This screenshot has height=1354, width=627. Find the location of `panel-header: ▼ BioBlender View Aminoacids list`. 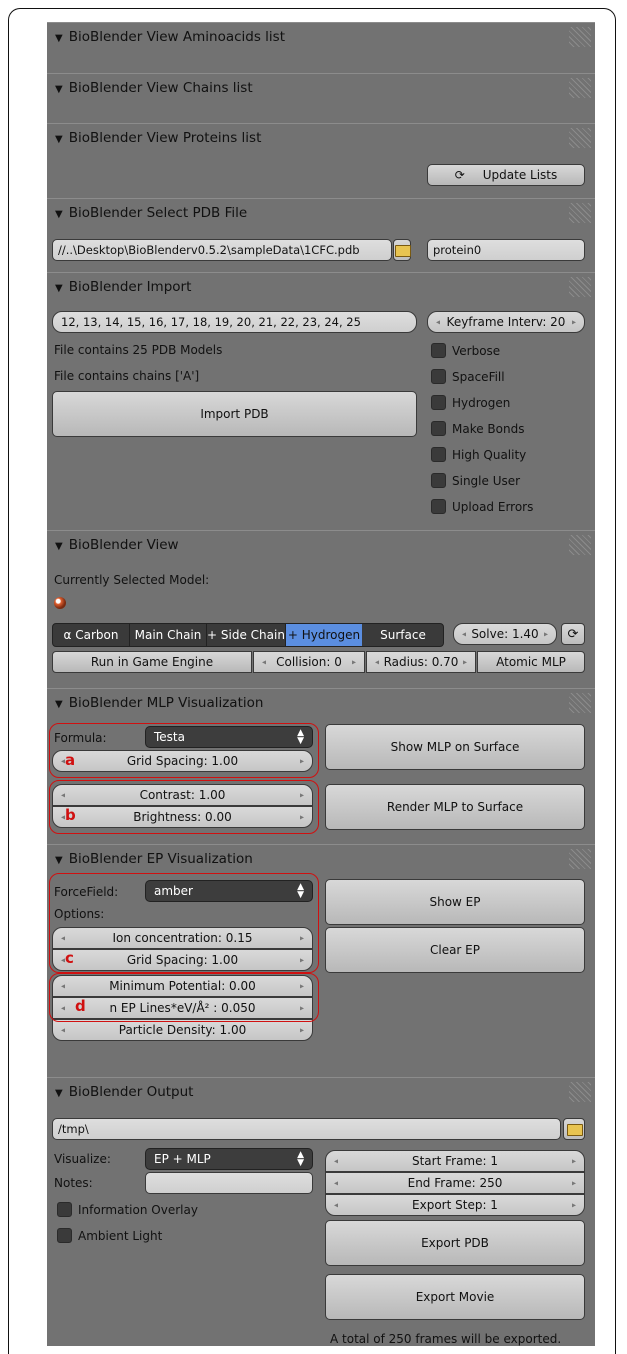

panel-header: ▼ BioBlender View Aminoacids list is located at coordinates (170, 37).